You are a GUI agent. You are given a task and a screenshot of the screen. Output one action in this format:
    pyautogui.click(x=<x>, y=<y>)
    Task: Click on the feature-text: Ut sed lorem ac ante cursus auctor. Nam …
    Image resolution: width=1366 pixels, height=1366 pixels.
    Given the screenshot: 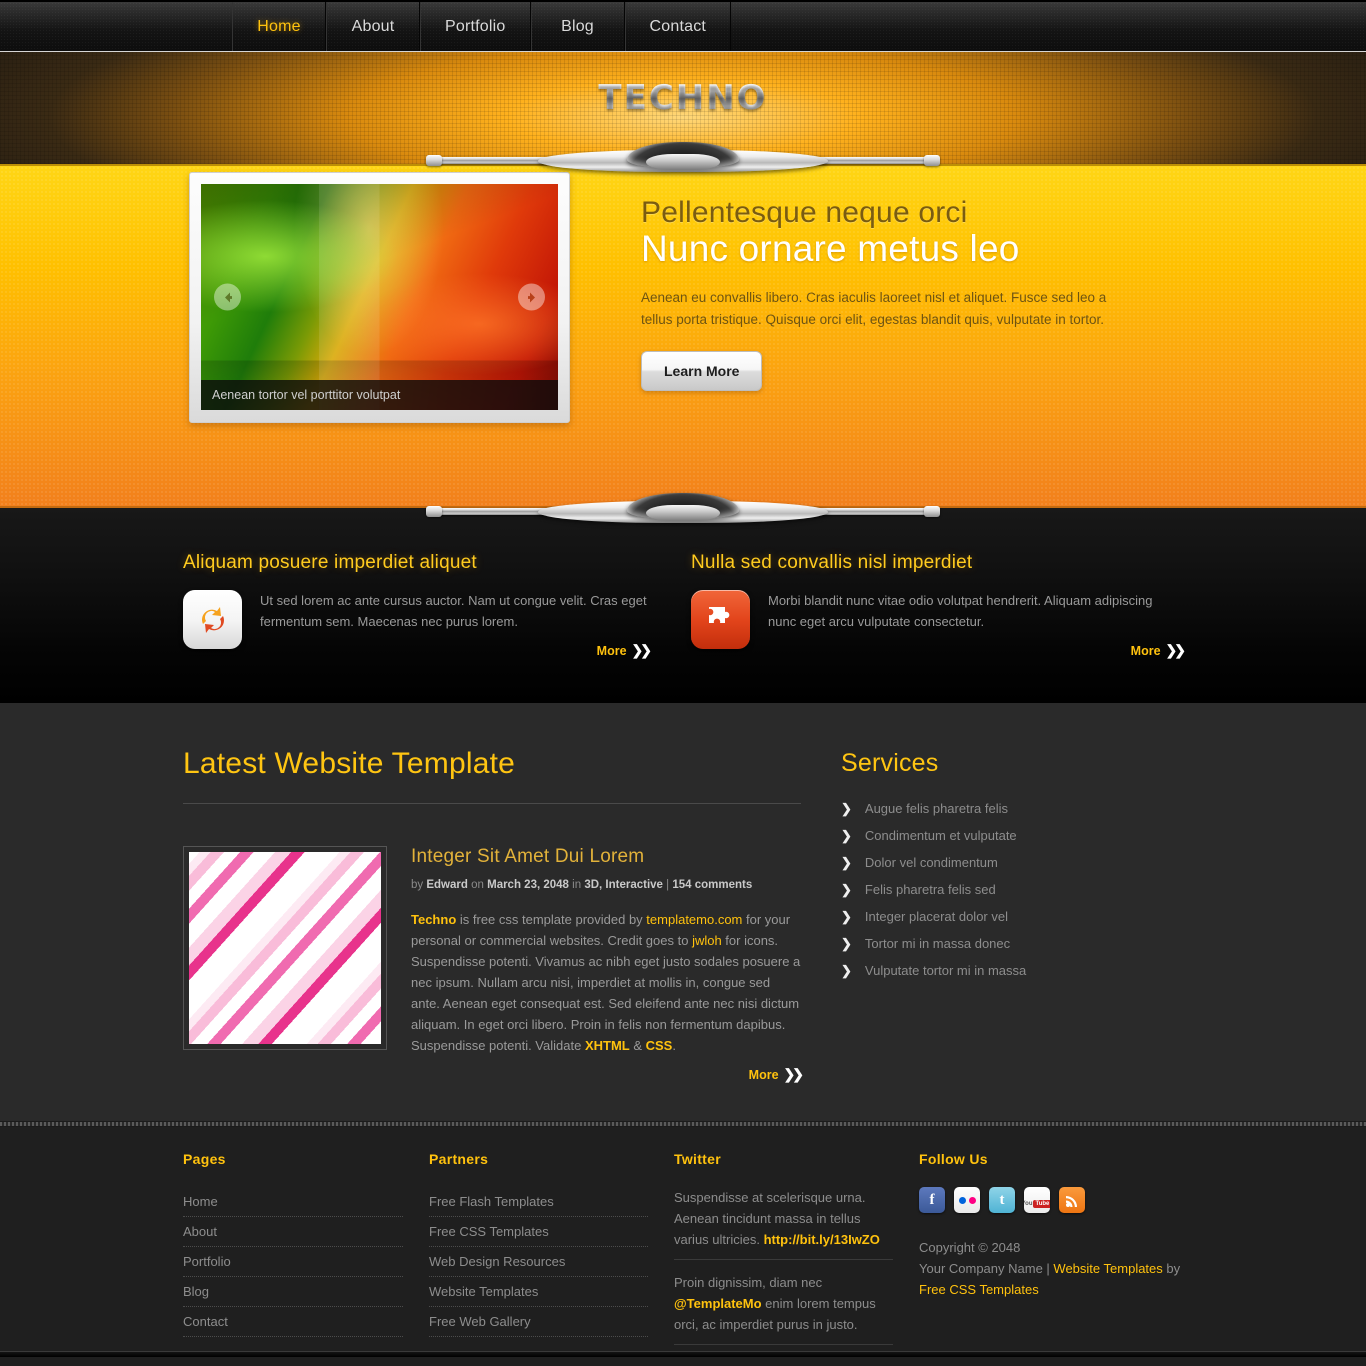 What is the action you would take?
    pyautogui.click(x=456, y=624)
    